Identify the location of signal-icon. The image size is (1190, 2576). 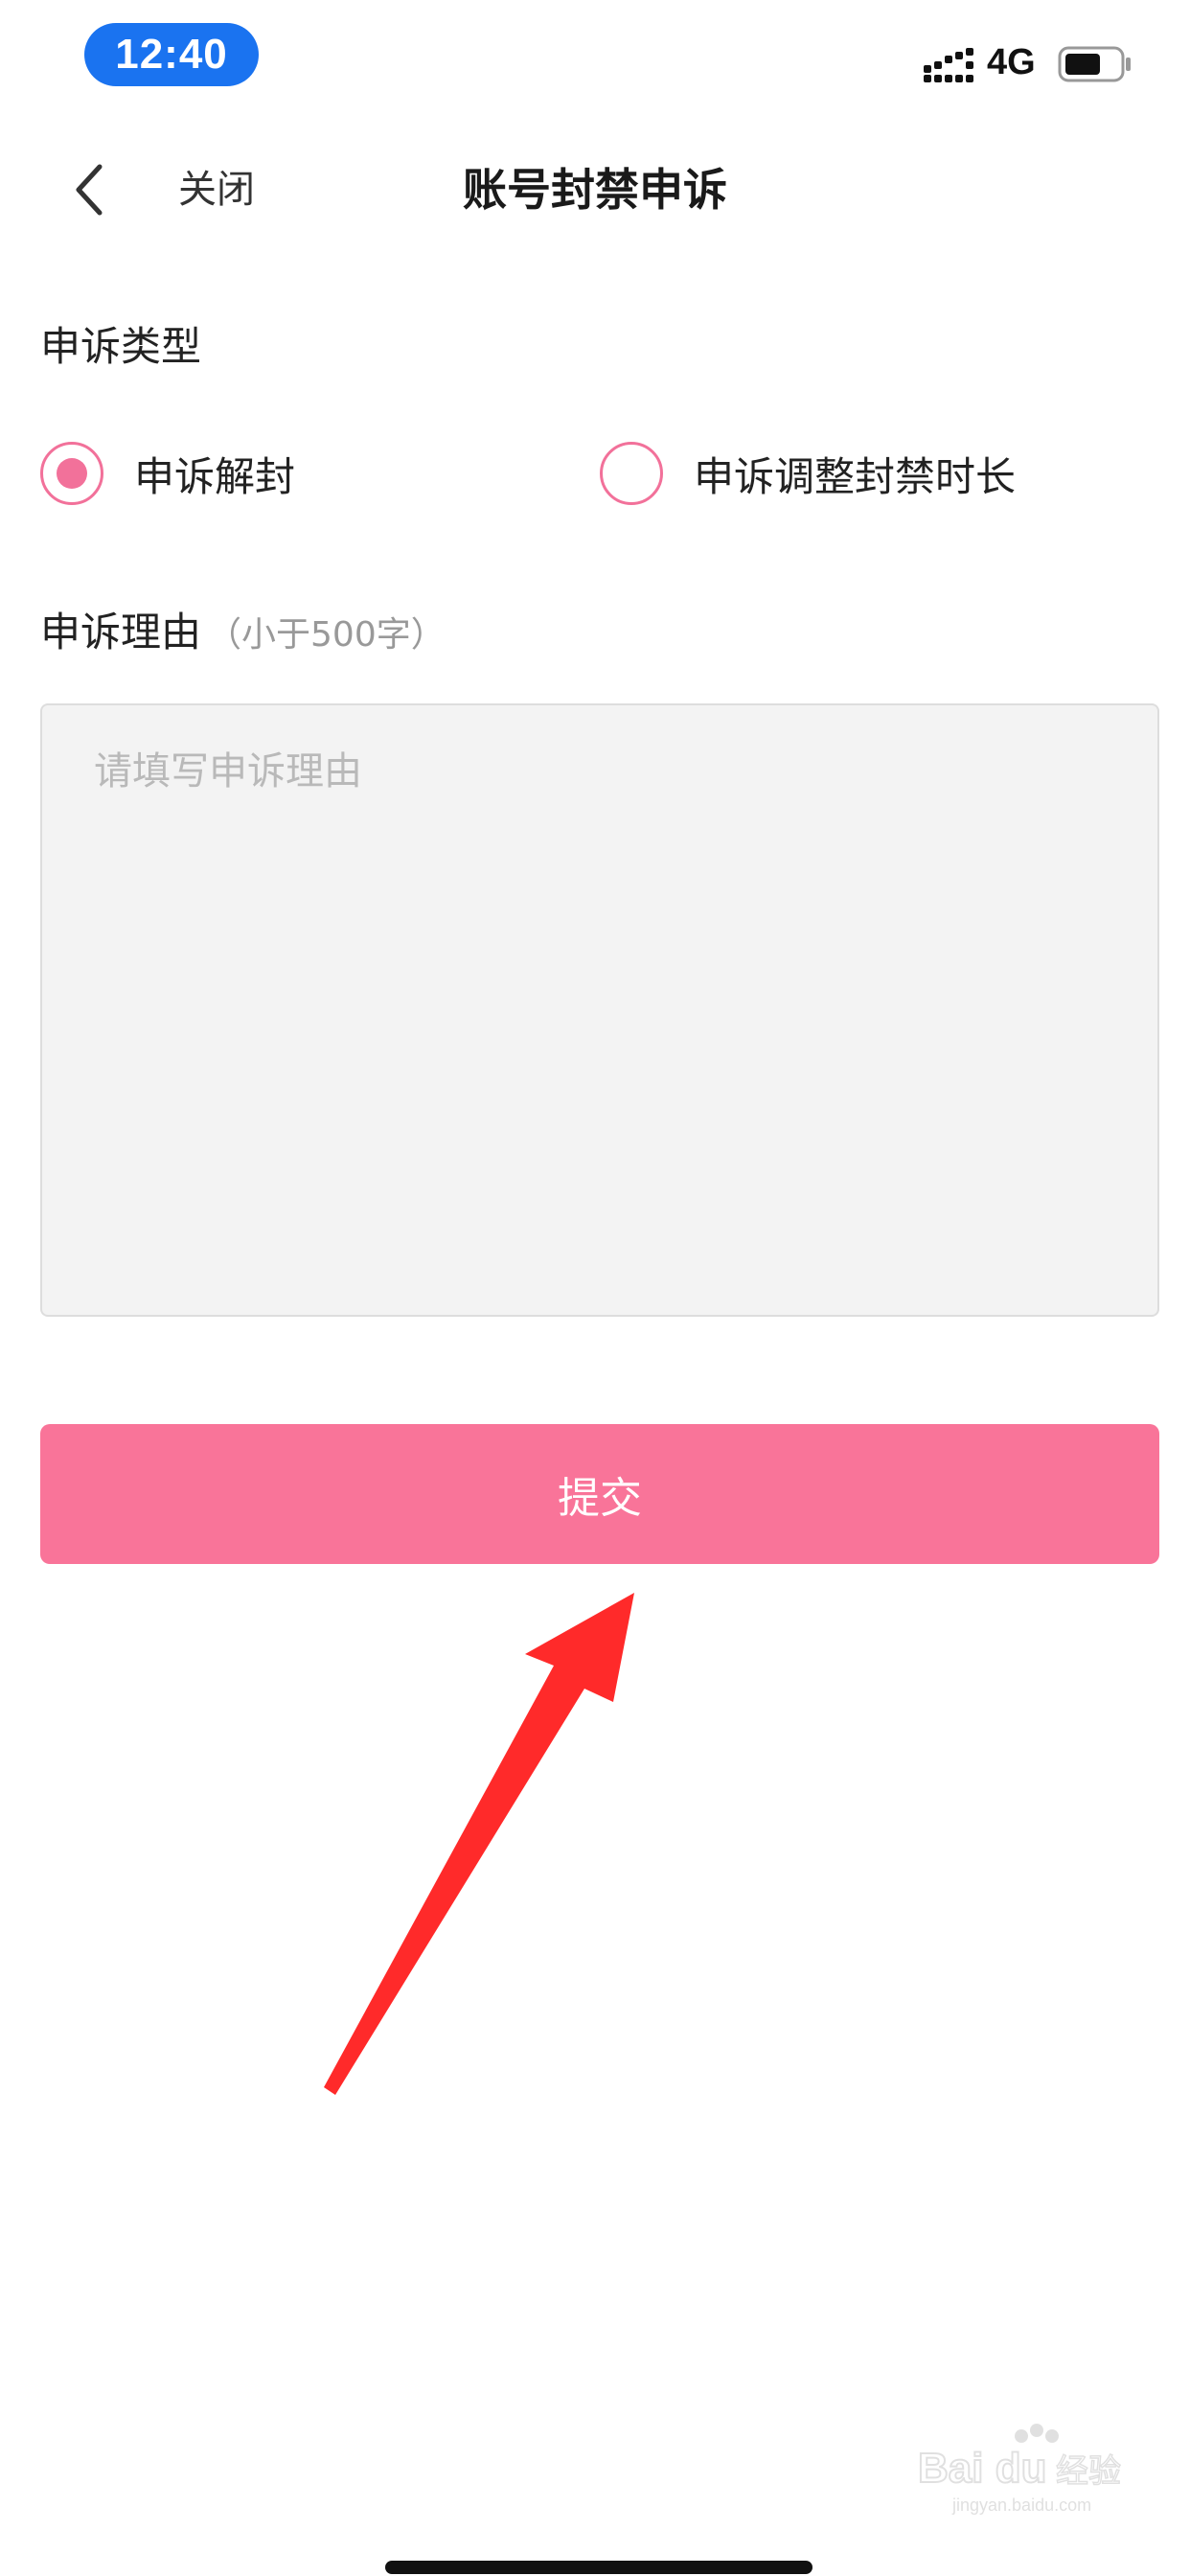
(949, 65).